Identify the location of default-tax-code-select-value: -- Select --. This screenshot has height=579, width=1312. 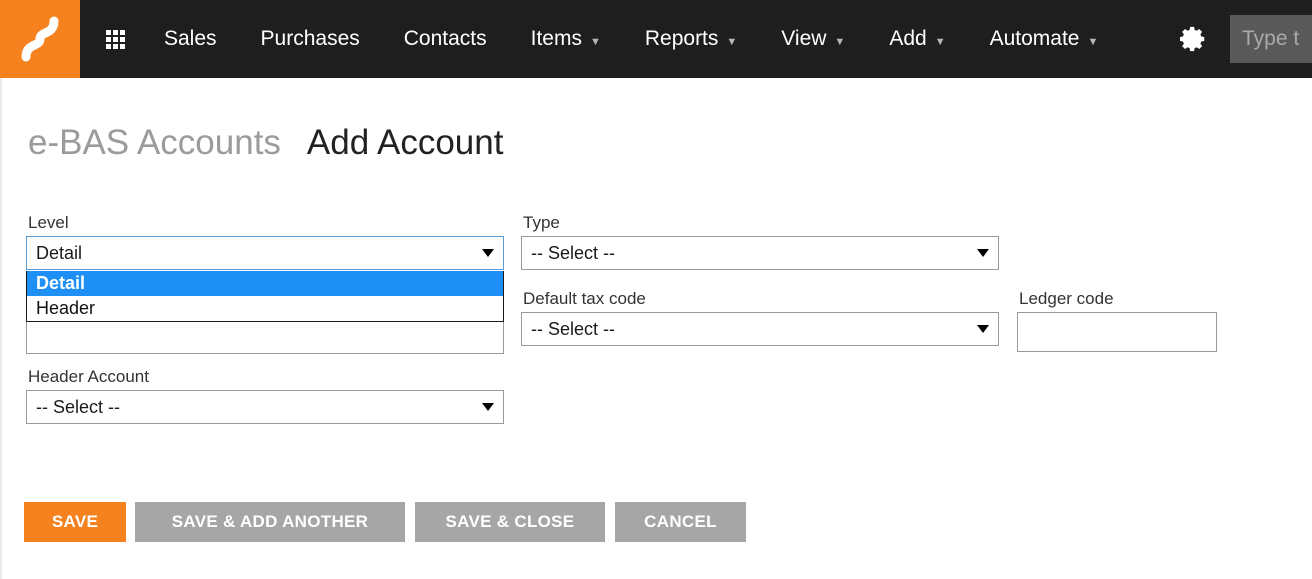
(573, 329).